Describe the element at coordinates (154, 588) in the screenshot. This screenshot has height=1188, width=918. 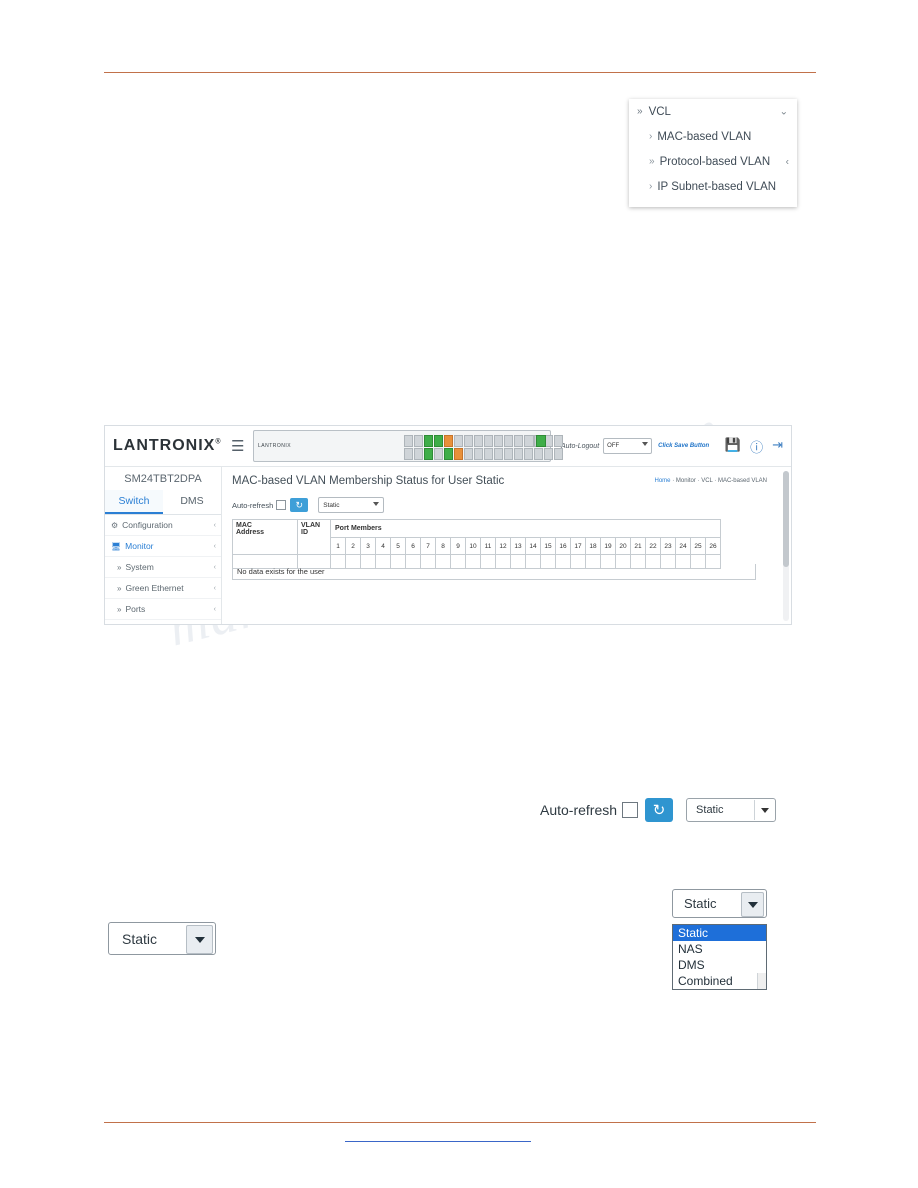
I see `sidebar-item-label: Green Ethernet` at that location.